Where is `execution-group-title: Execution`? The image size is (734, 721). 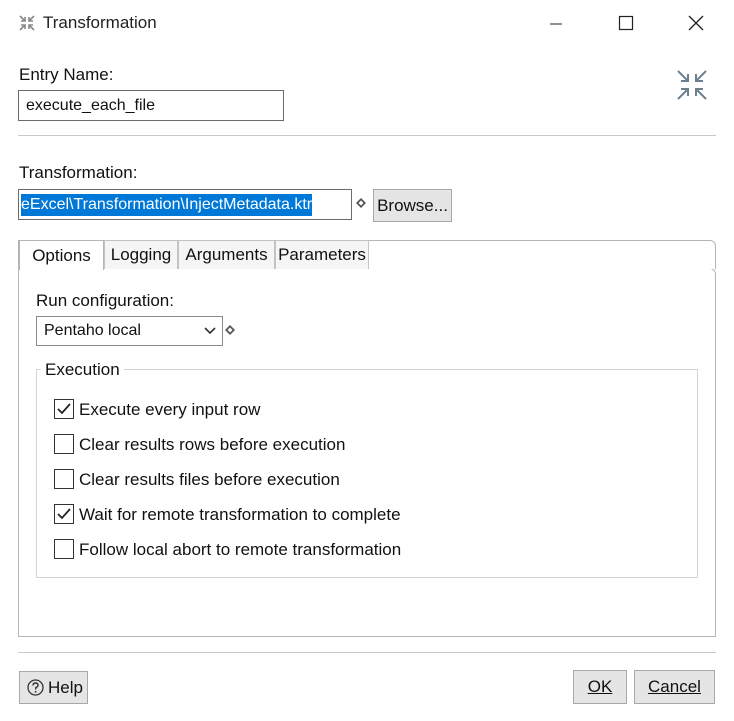 execution-group-title: Execution is located at coordinates (82, 370).